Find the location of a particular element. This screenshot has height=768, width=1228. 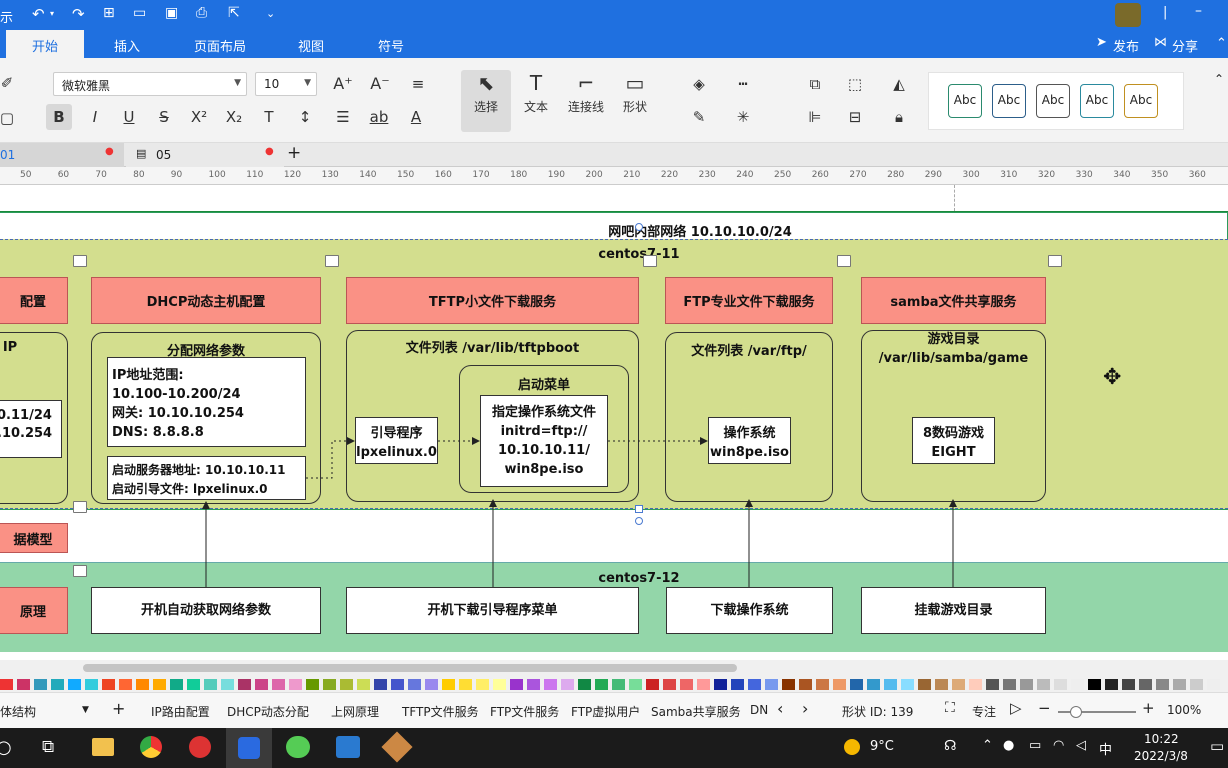

align-objects-icon: ⊫ is located at coordinates (815, 117).